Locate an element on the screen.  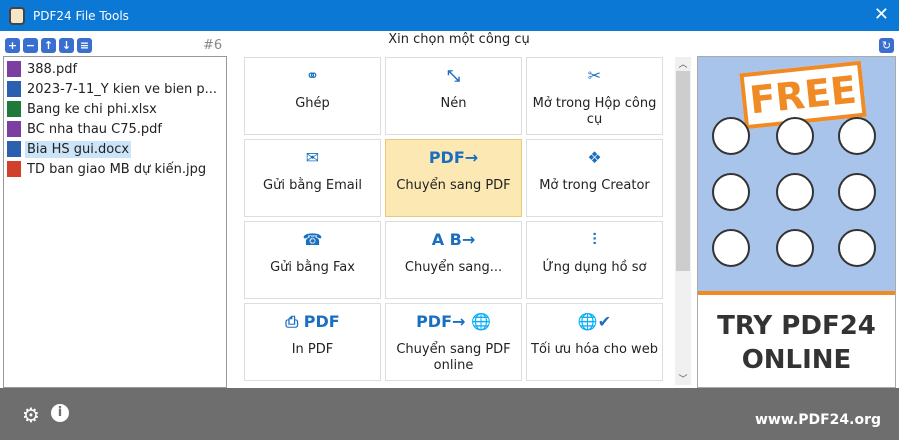
tool-tile: ⎙ PDF In PDF is located at coordinates (312, 342).